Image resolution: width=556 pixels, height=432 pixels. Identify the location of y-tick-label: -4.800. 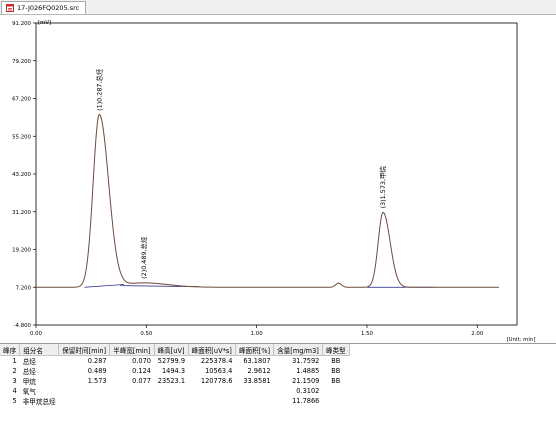
(23, 326).